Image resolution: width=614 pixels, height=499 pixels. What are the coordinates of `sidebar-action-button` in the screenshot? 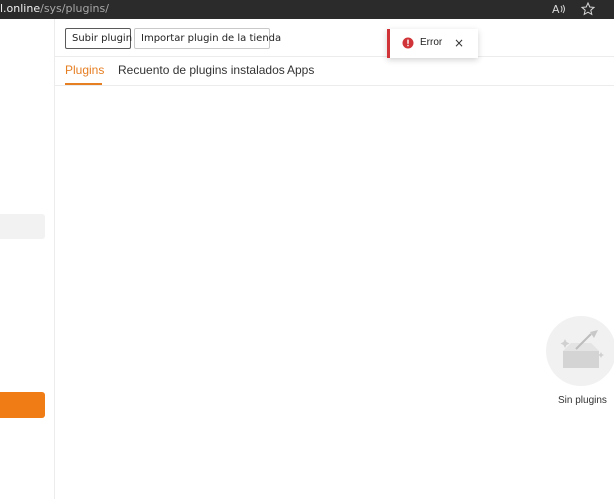 It's located at (22, 405).